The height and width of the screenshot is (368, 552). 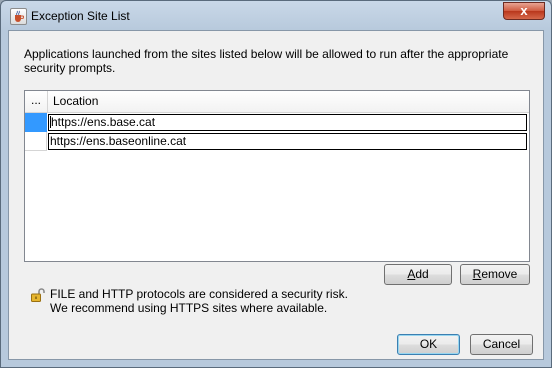 I want to click on remove-button: Remove, so click(x=495, y=274).